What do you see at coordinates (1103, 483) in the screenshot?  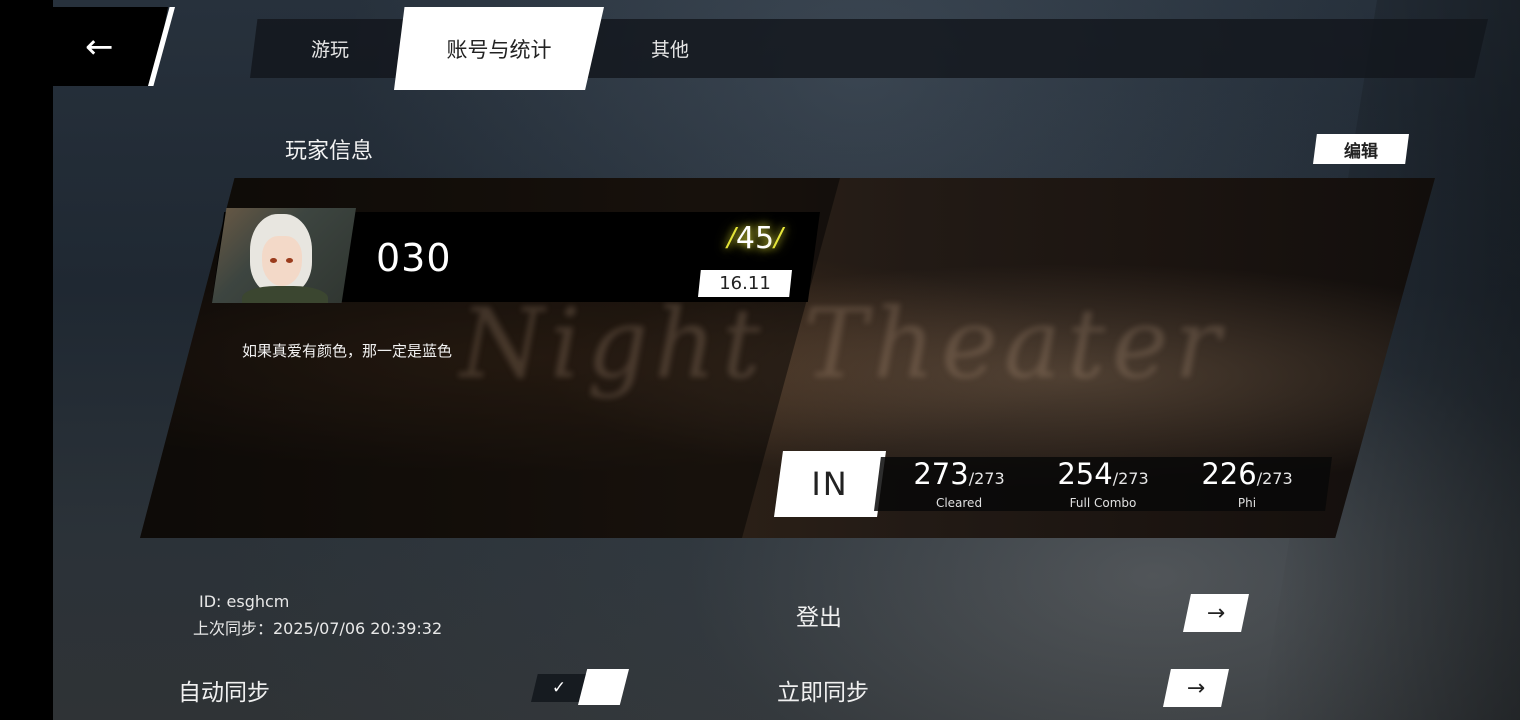 I see `stat-full-combo: 254/273 Full Combo` at bounding box center [1103, 483].